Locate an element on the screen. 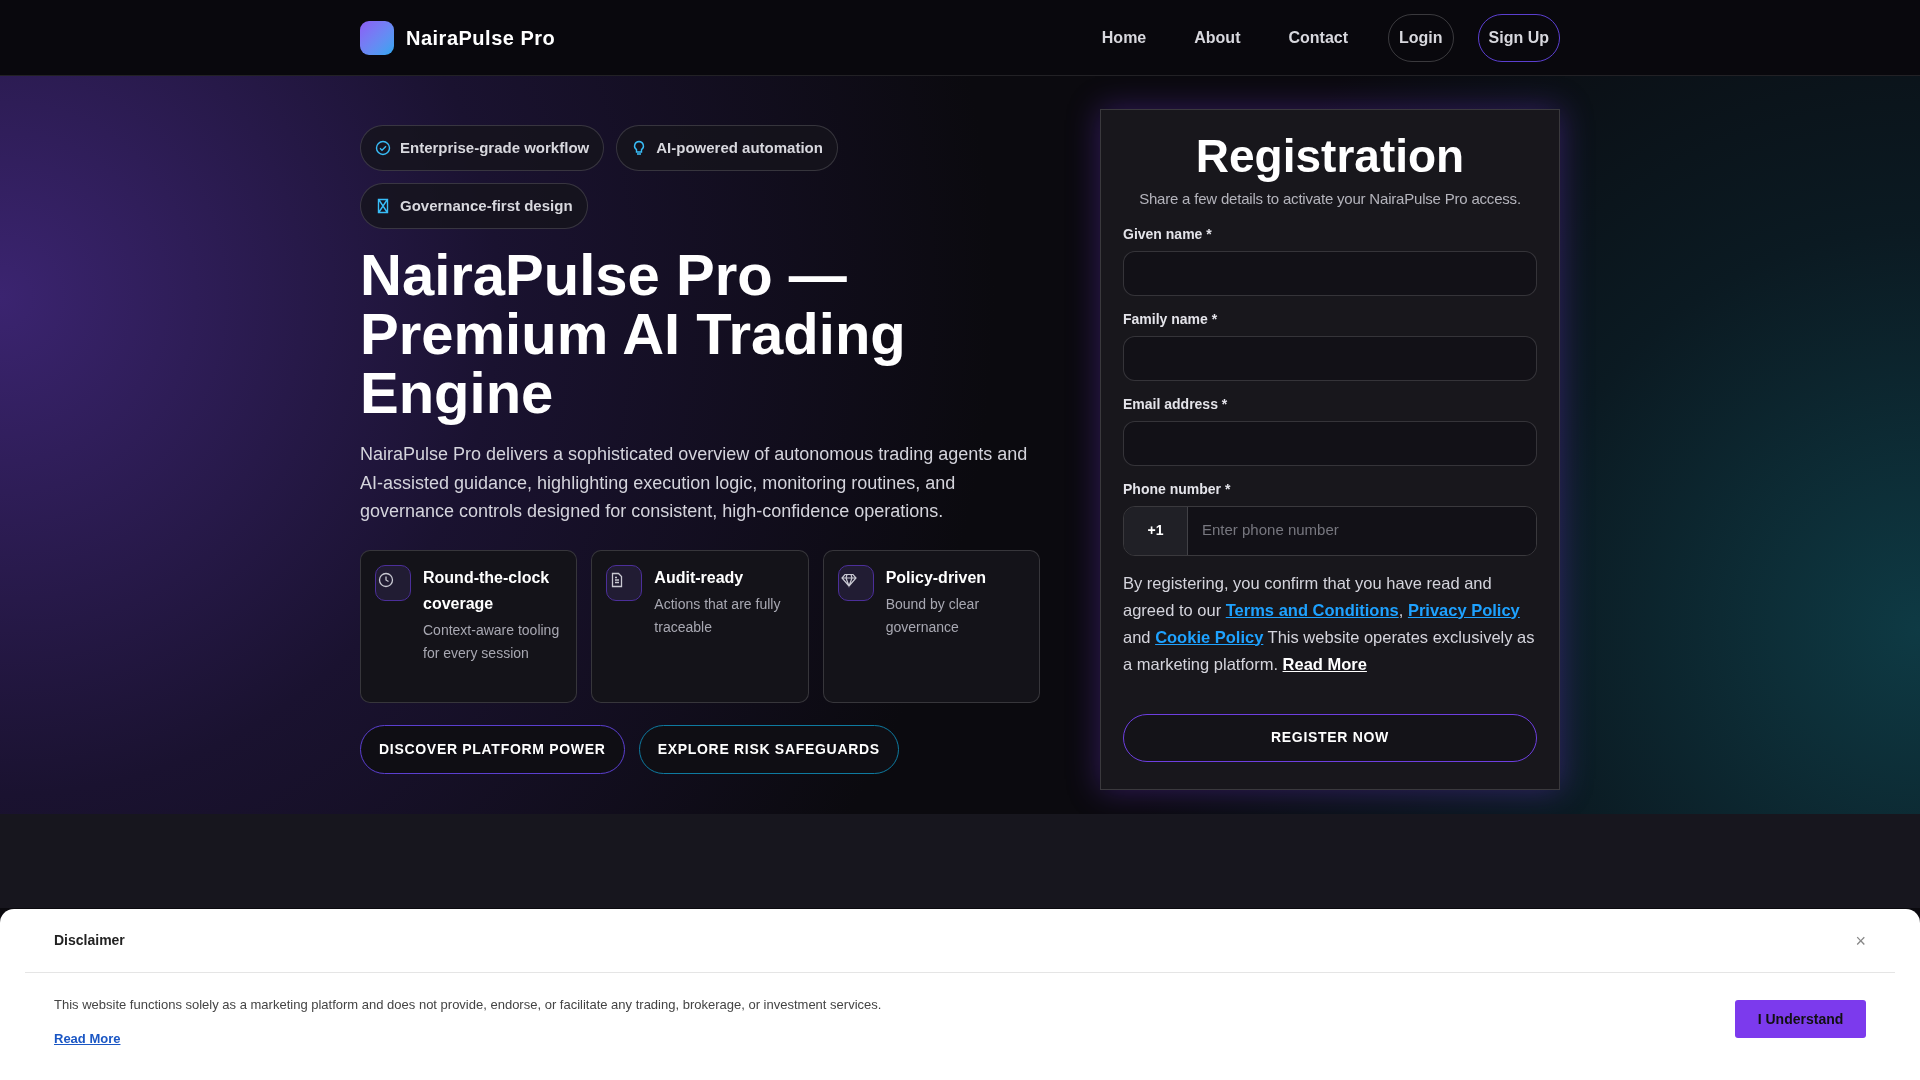 The width and height of the screenshot is (1920, 1080). badge-label: Enterprise-grade workflow is located at coordinates (495, 147).